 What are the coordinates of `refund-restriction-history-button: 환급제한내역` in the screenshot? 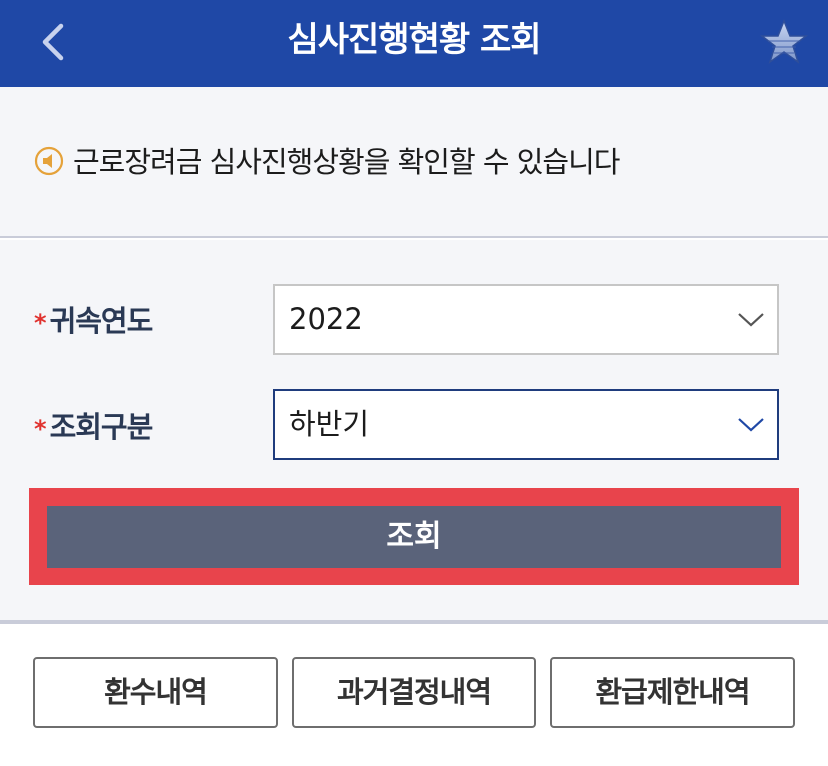 It's located at (672, 692).